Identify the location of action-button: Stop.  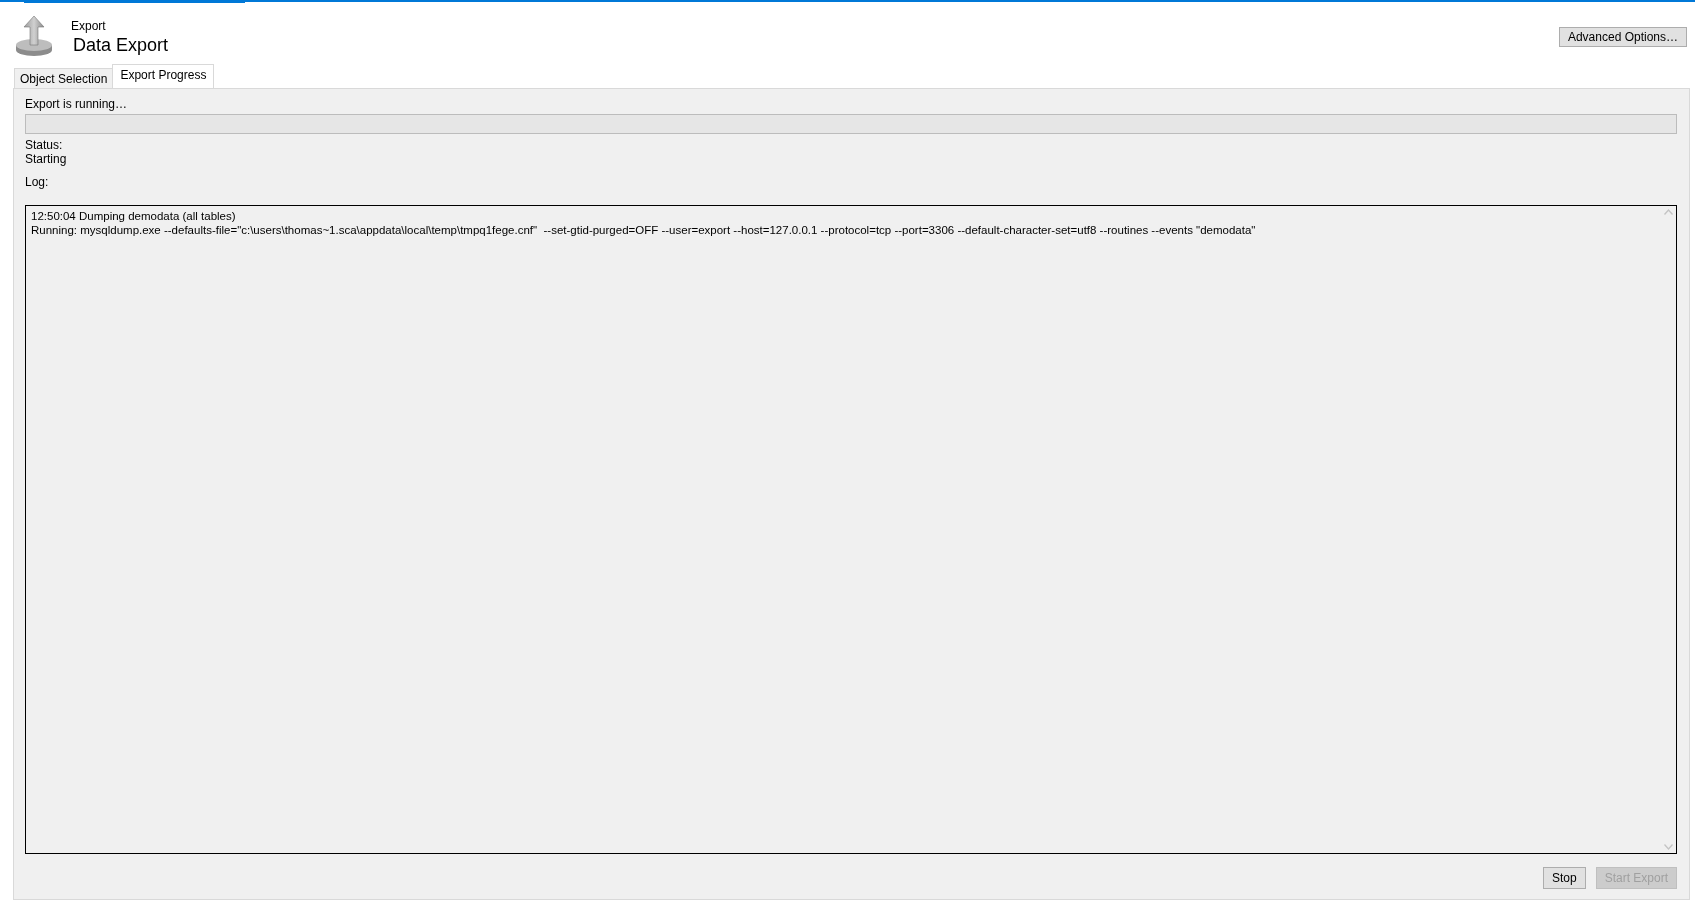
(1564, 878).